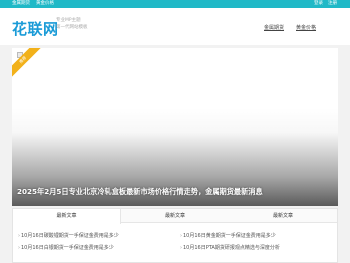 This screenshot has height=263, width=350. Describe the element at coordinates (283, 216) in the screenshot. I see `tab-latest-articles-3: 最新文章` at that location.